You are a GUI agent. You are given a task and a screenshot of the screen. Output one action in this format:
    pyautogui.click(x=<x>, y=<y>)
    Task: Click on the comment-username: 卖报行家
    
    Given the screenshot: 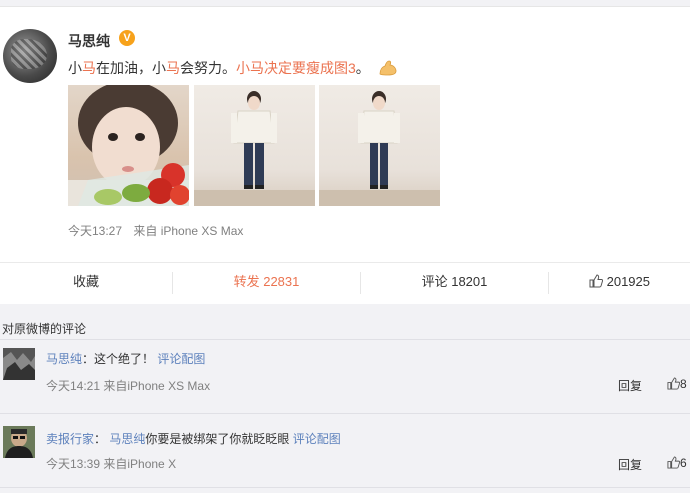 What is the action you would take?
    pyautogui.click(x=70, y=439)
    